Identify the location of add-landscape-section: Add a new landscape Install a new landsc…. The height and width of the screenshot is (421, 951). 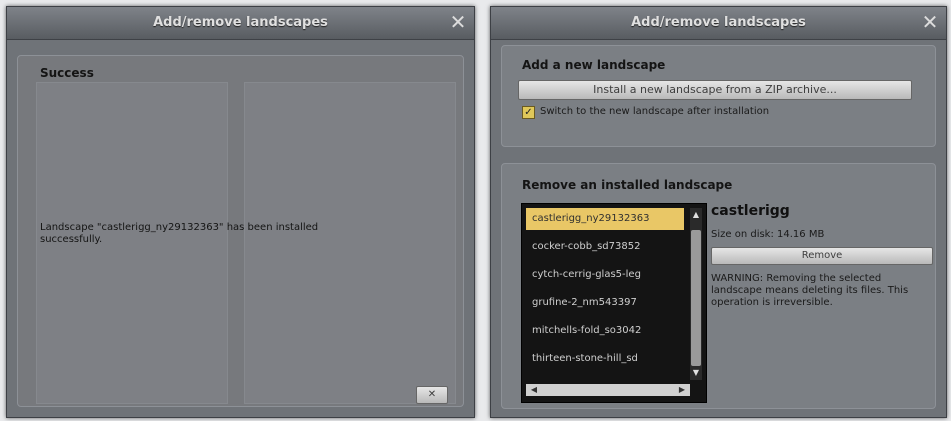
(718, 96).